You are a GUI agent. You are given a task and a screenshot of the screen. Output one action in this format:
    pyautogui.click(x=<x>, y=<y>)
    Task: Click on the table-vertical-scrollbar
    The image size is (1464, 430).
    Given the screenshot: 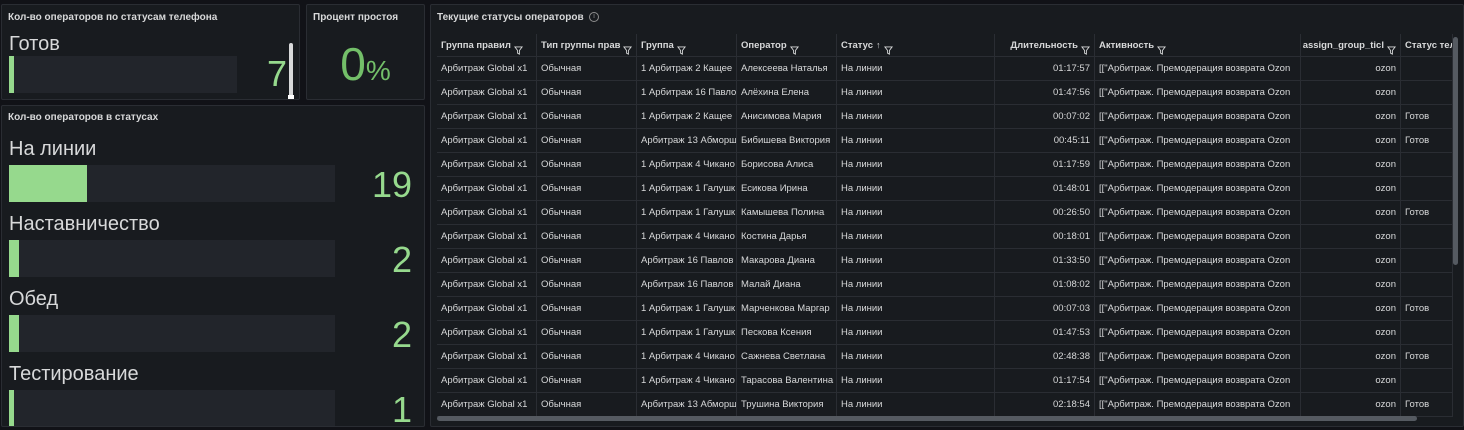 What is the action you would take?
    pyautogui.click(x=1455, y=151)
    